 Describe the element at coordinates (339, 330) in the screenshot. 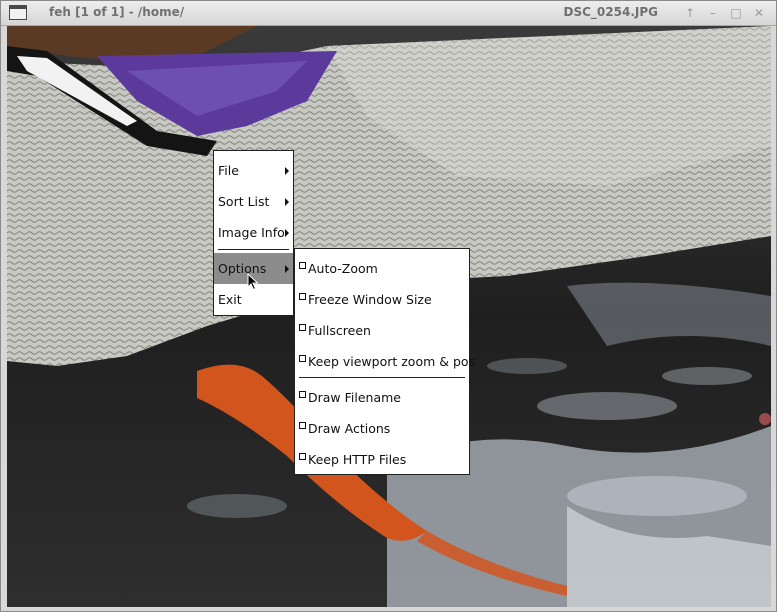

I see `option-label: Fullscreen` at that location.